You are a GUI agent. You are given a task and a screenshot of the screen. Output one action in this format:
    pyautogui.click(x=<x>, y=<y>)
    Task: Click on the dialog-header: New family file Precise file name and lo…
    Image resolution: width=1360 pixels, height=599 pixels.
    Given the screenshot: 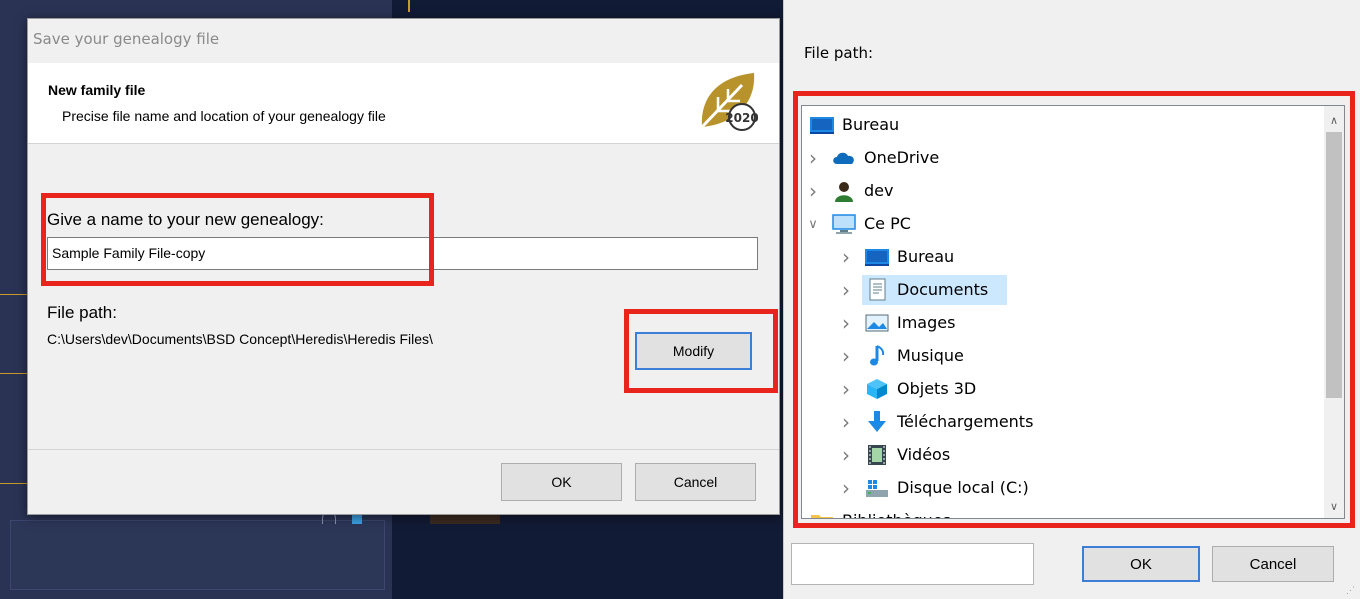 What is the action you would take?
    pyautogui.click(x=403, y=103)
    